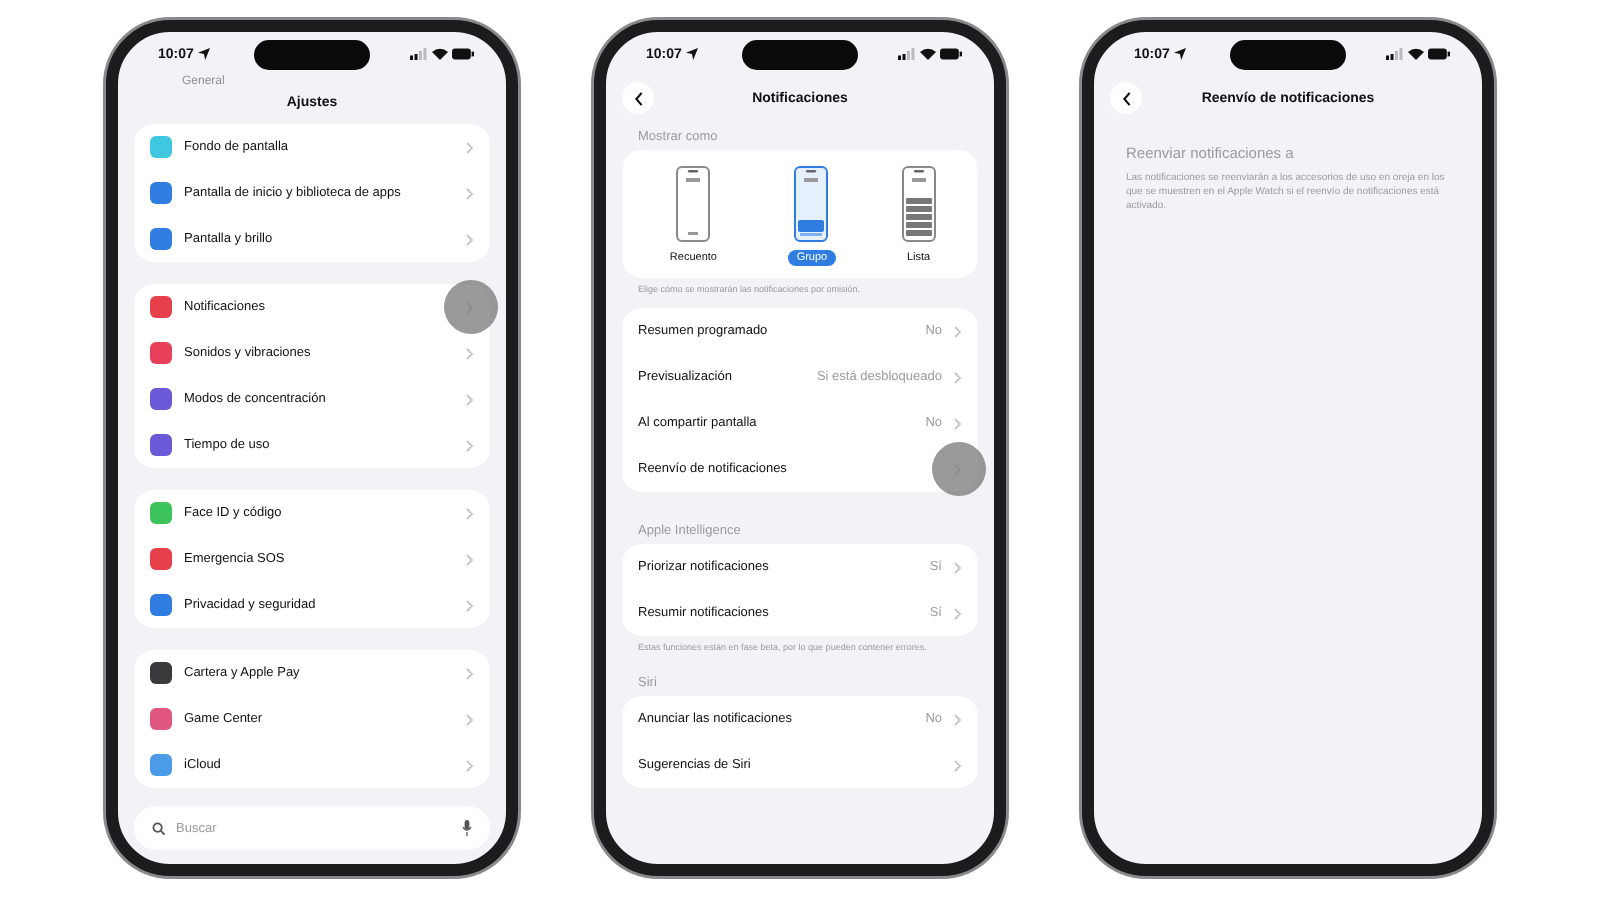 The image size is (1600, 900). Describe the element at coordinates (467, 828) in the screenshot. I see `microphone-icon` at that location.